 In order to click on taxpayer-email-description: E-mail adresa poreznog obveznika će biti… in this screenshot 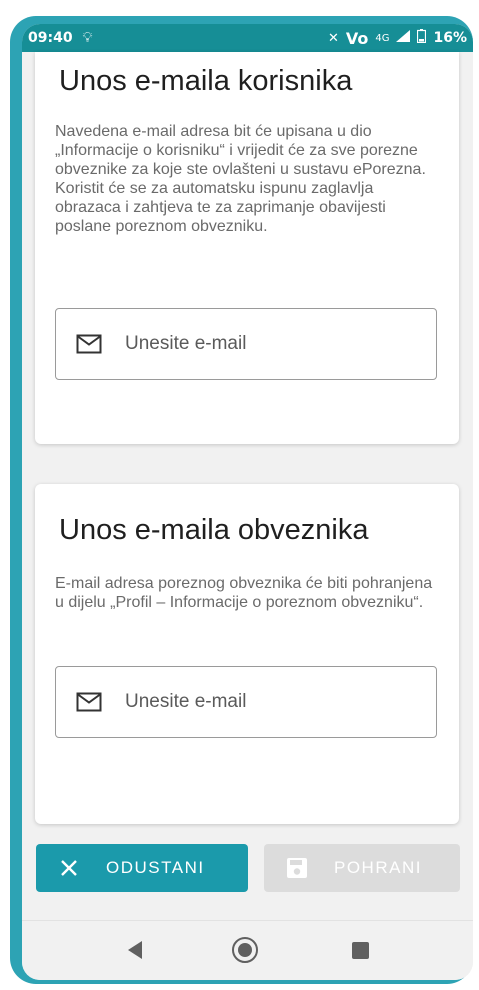, I will do `click(244, 593)`.